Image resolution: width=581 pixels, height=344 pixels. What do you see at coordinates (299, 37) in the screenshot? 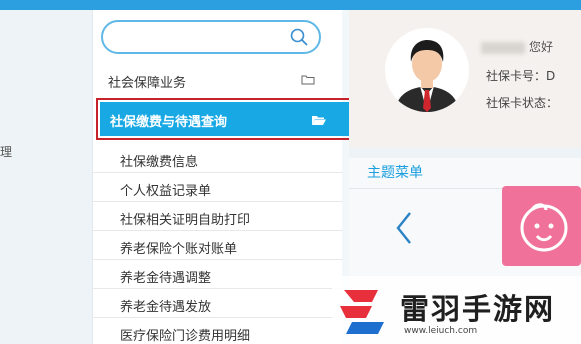
I see `search-icon` at bounding box center [299, 37].